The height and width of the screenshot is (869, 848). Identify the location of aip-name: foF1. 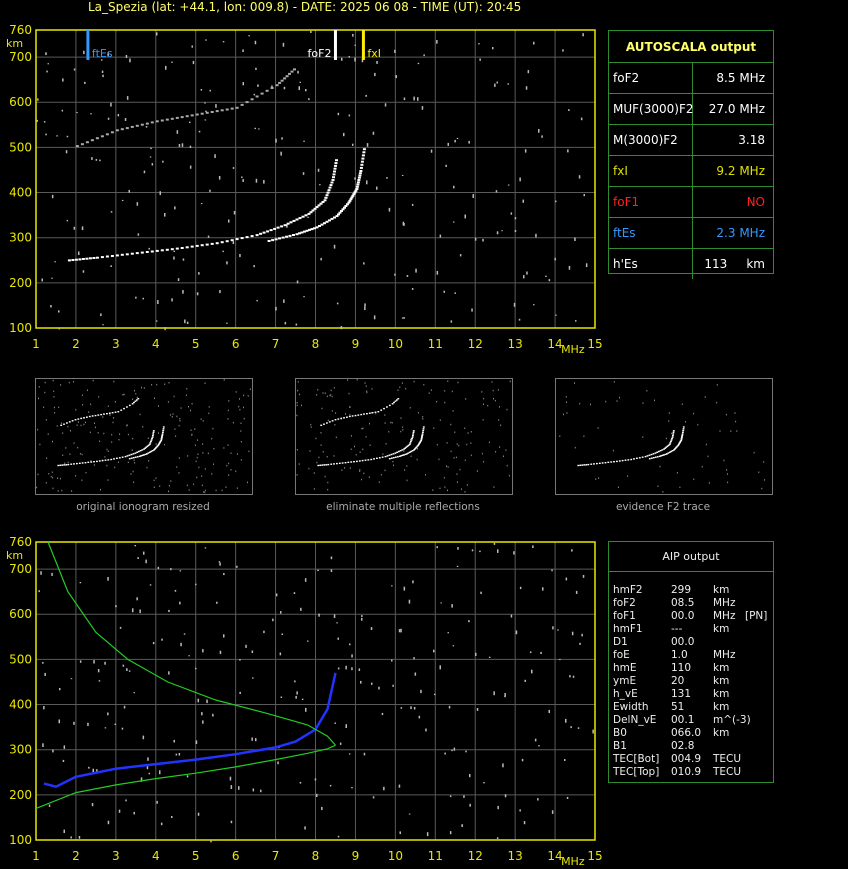
(624, 616).